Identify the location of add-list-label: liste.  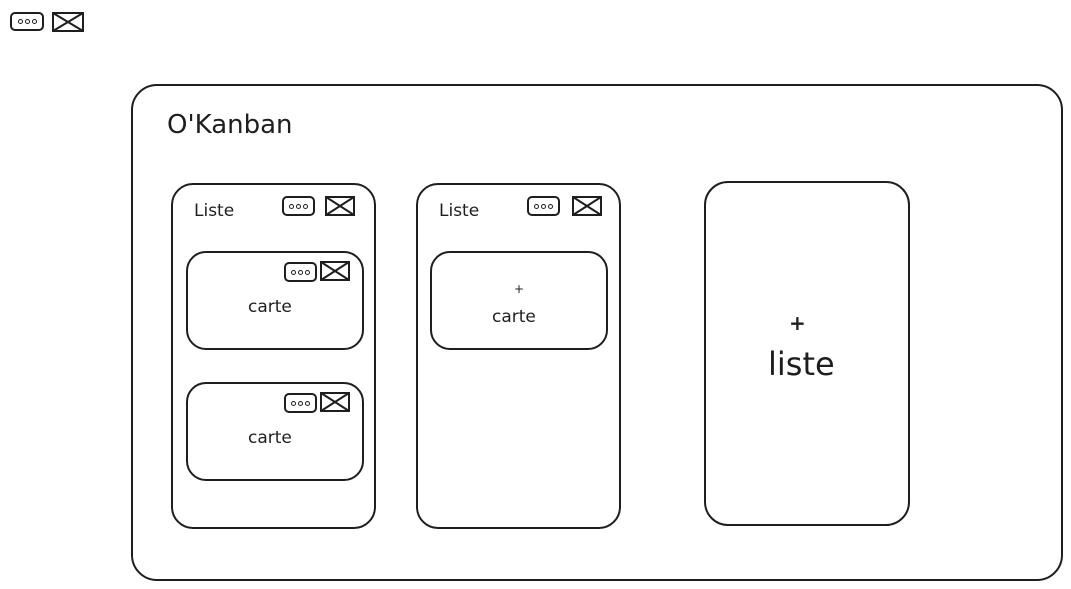
(801, 364).